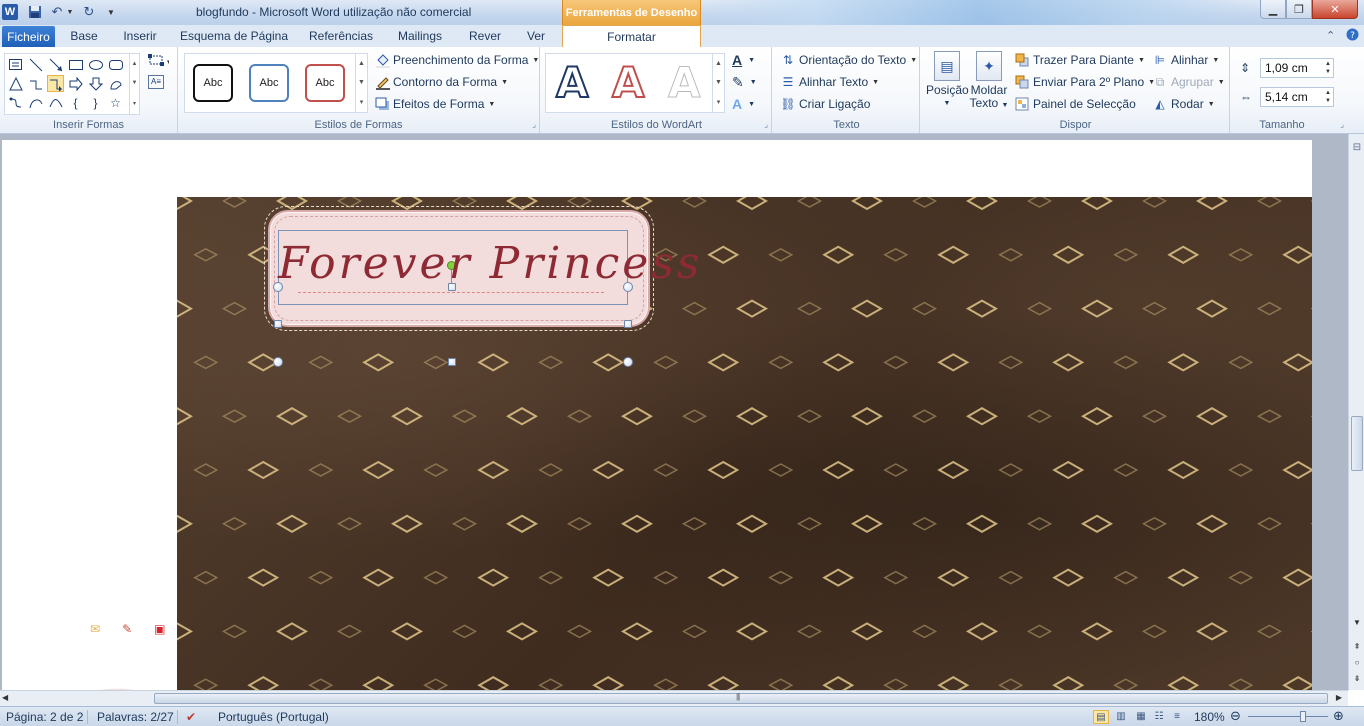 The image size is (1364, 726). I want to click on down-arrow-shape-icon, so click(95, 83).